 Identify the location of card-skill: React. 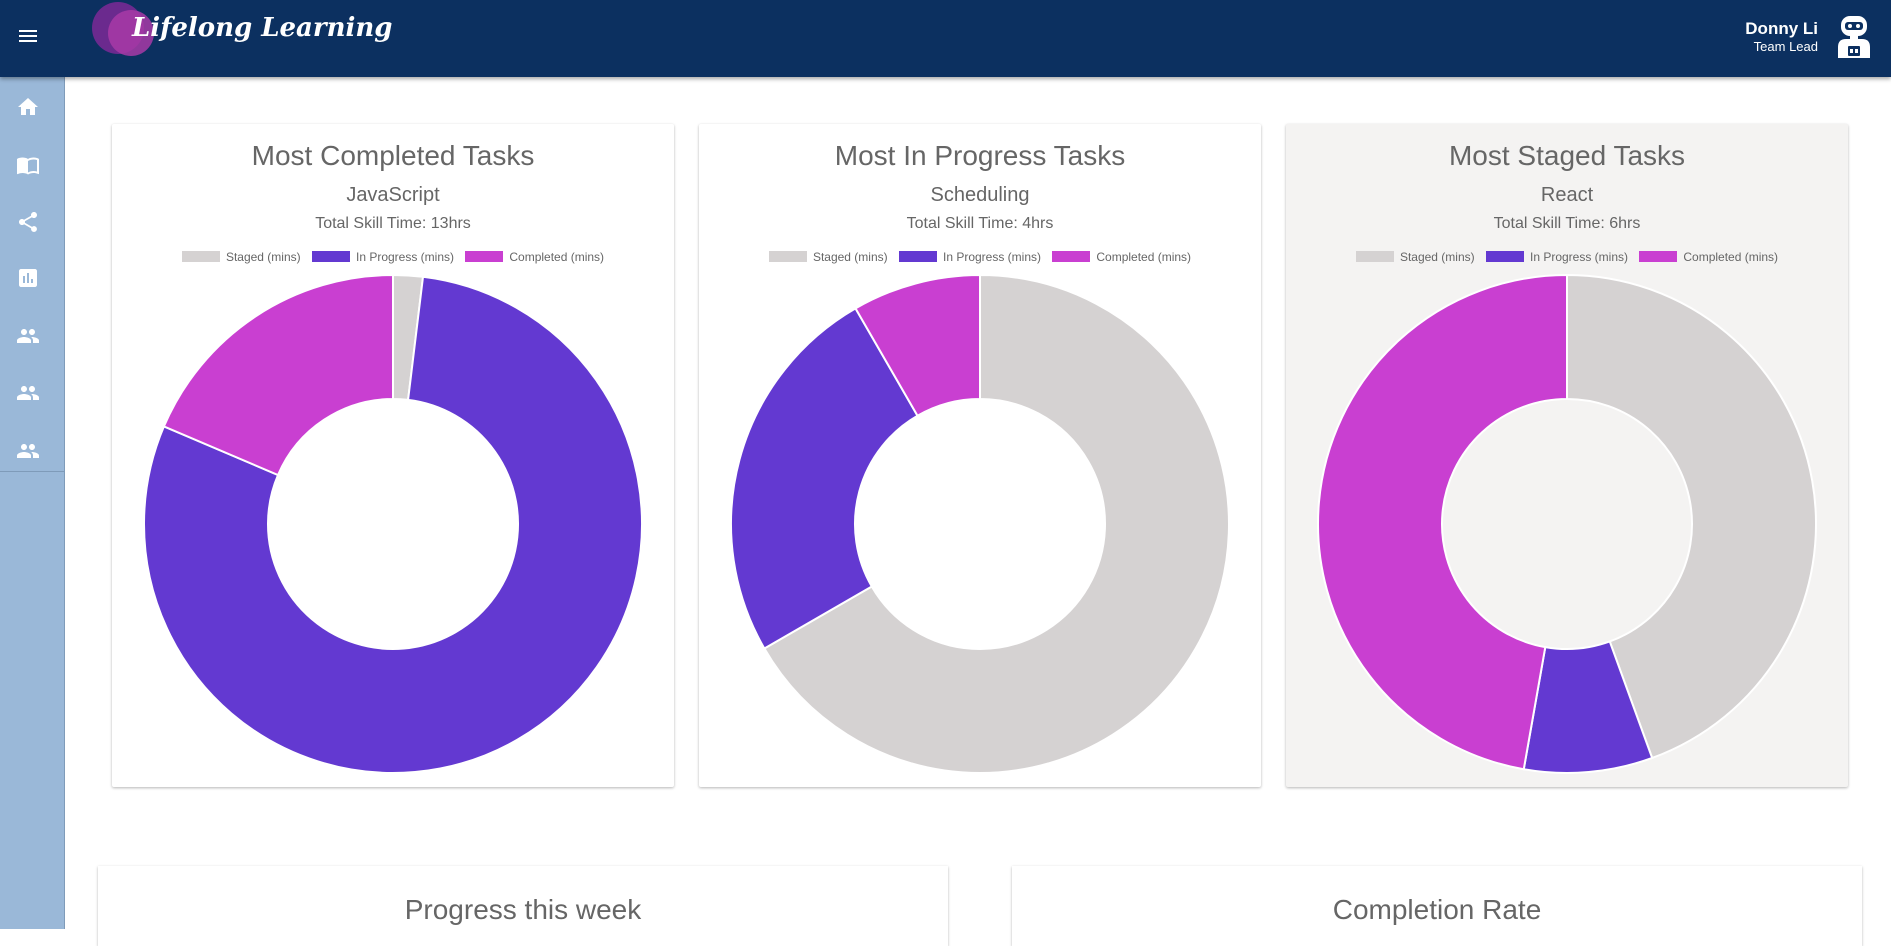
(1567, 195).